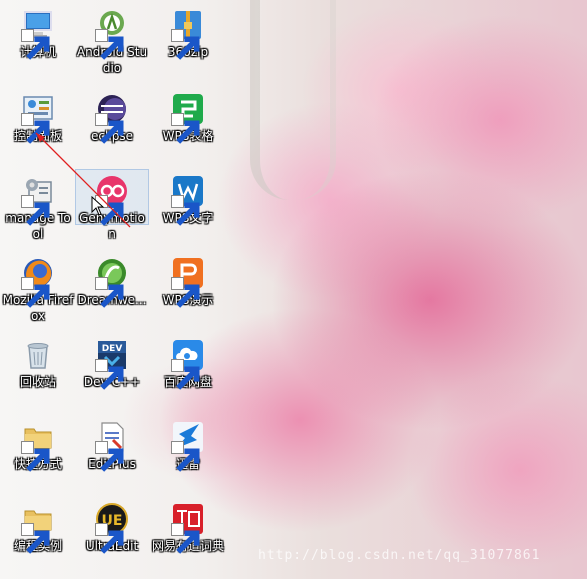  I want to click on desktop-icon-android-studio: Android Studio, so click(112, 42).